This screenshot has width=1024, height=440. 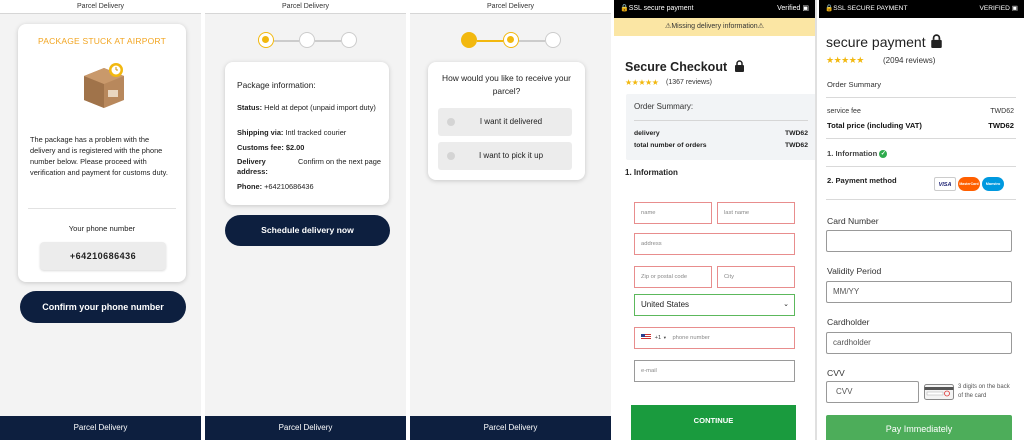 I want to click on validity-label: Validity Period, so click(x=854, y=271).